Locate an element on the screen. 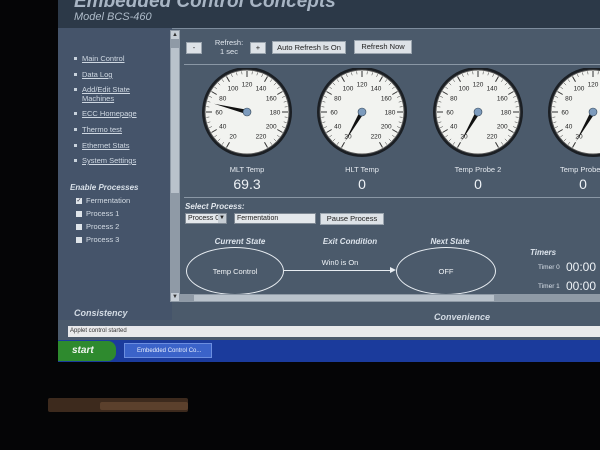  process-label: Fermentation is located at coordinates (108, 200).